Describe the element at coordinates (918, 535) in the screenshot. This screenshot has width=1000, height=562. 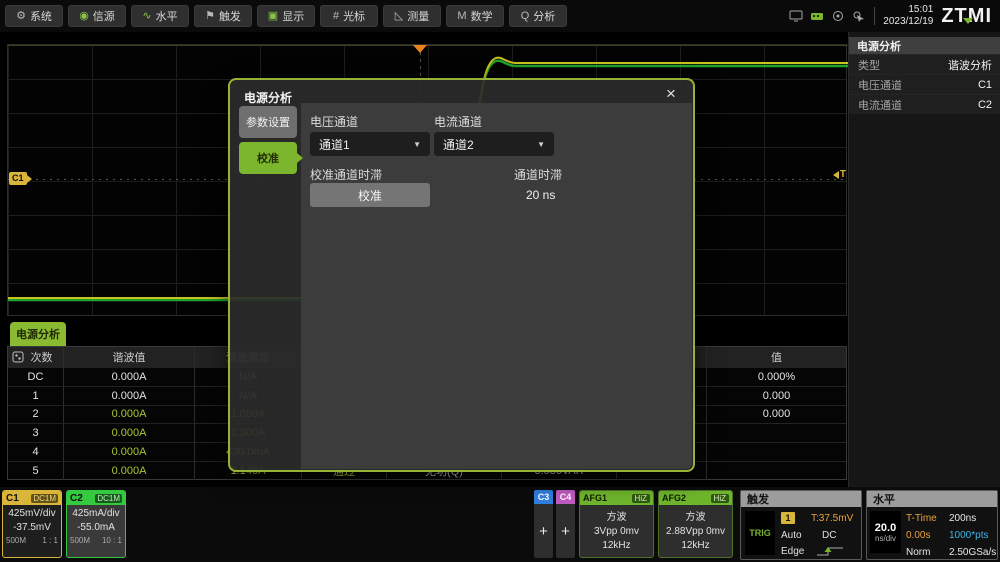
I see `delay-value: 0.00s` at that location.